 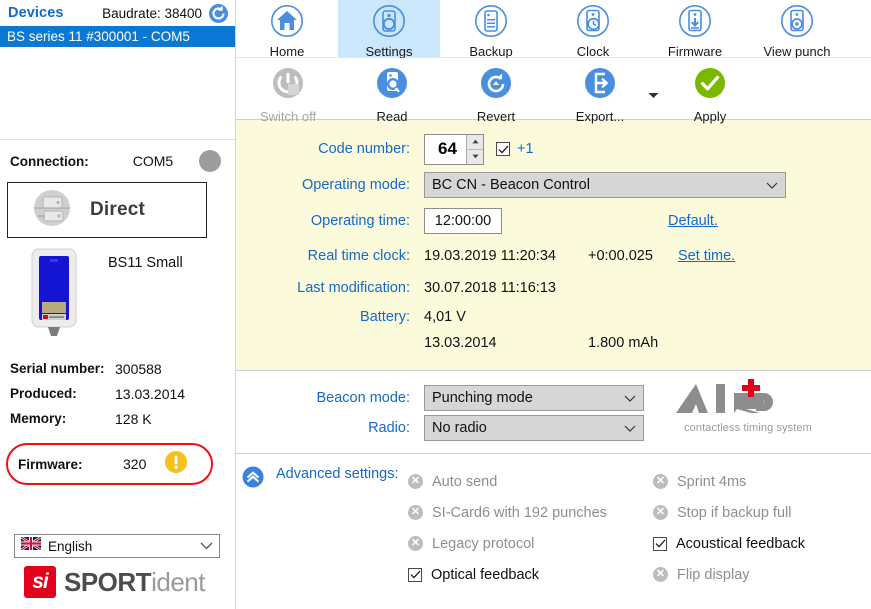 What do you see at coordinates (54, 297) in the screenshot?
I see `bs11-station-image` at bounding box center [54, 297].